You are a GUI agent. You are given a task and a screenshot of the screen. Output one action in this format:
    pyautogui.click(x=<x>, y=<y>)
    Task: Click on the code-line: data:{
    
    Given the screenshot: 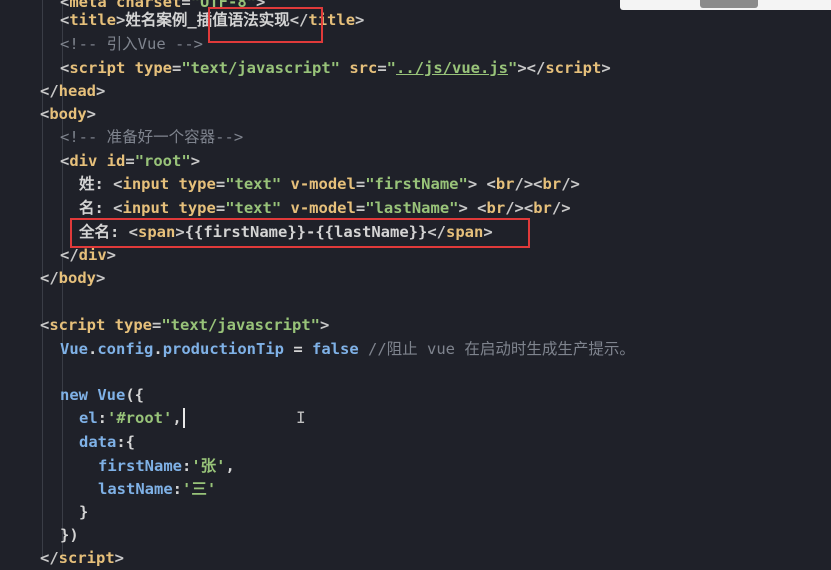 What is the action you would take?
    pyautogui.click(x=107, y=442)
    